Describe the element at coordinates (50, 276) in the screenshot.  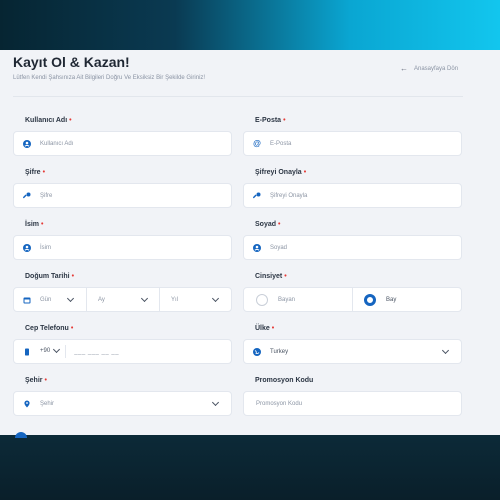
I see `birth-date-label: Doğum Tarihi •` at that location.